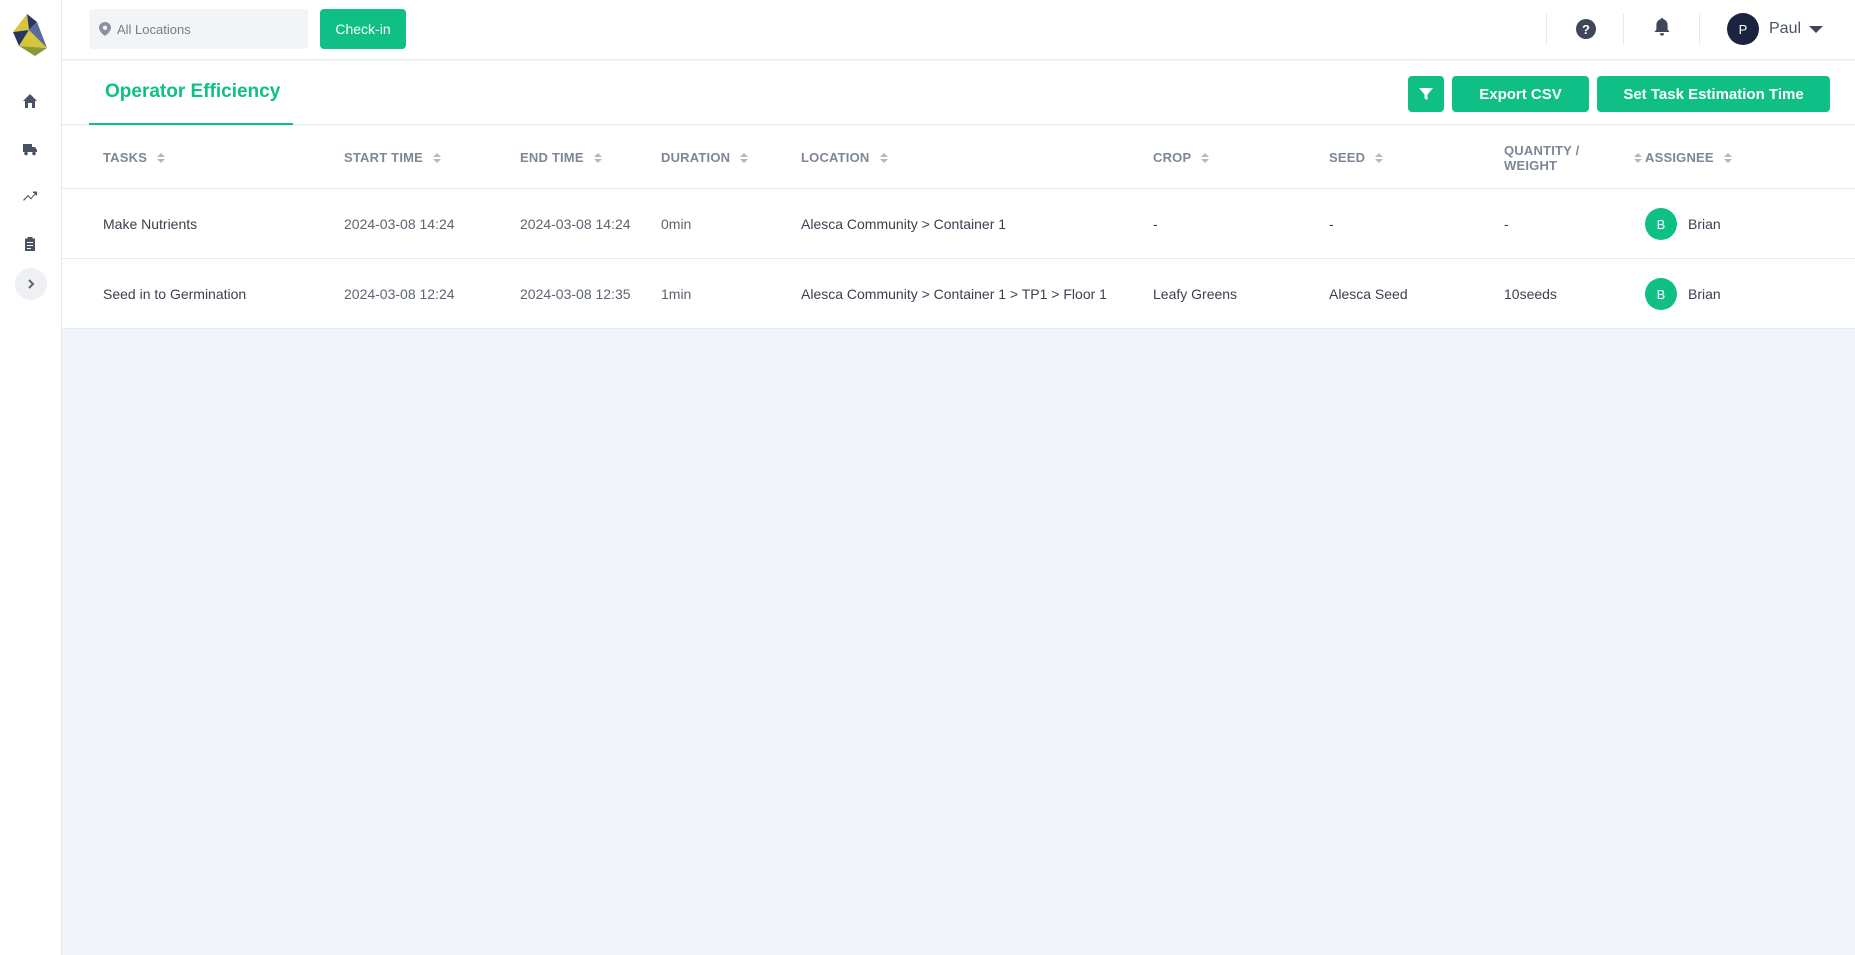 The image size is (1855, 955). Describe the element at coordinates (134, 157) in the screenshot. I see `column-header-tasks: TASKS` at that location.